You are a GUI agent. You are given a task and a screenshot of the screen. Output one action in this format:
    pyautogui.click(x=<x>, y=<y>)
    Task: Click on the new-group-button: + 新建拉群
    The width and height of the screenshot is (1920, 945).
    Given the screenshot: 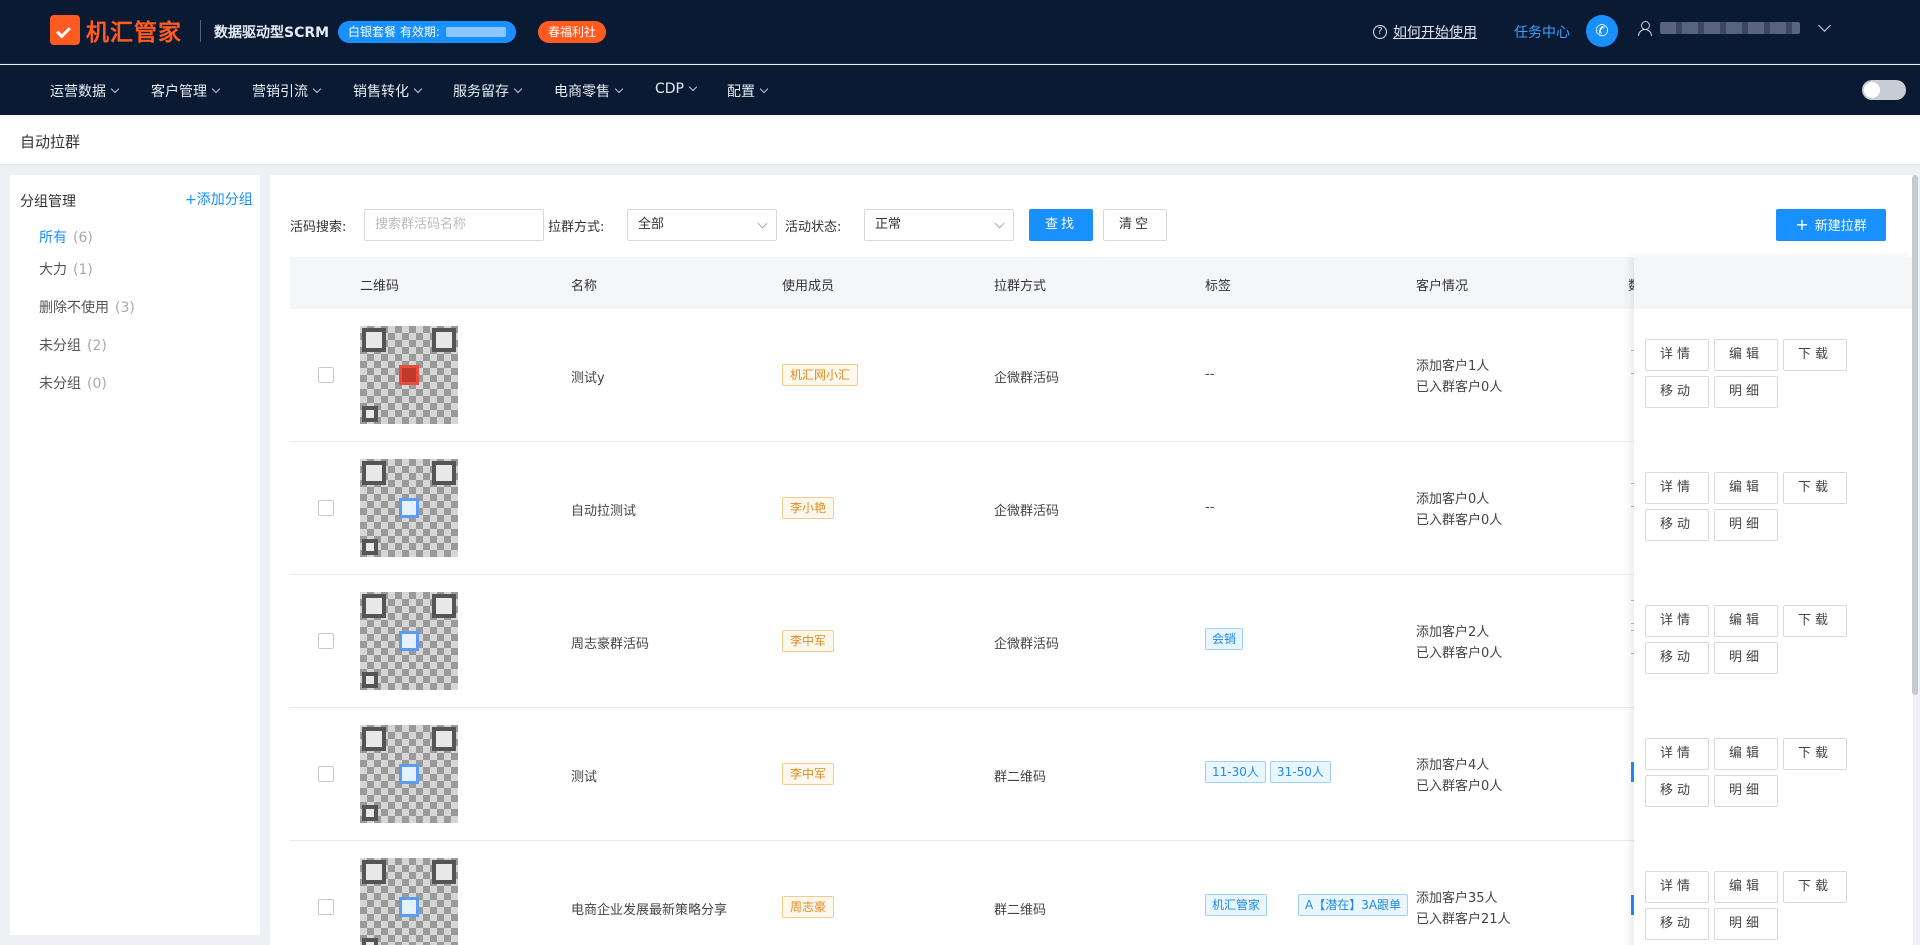 What is the action you would take?
    pyautogui.click(x=1831, y=225)
    